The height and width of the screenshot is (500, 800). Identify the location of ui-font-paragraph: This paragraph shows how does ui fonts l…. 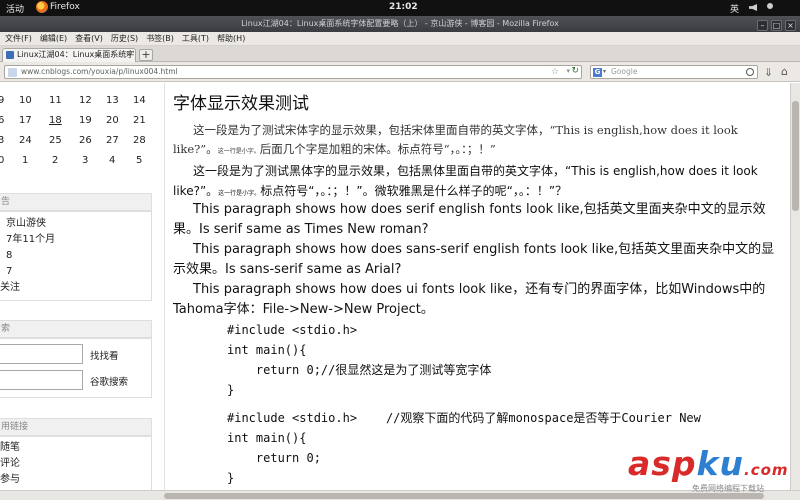
(469, 299).